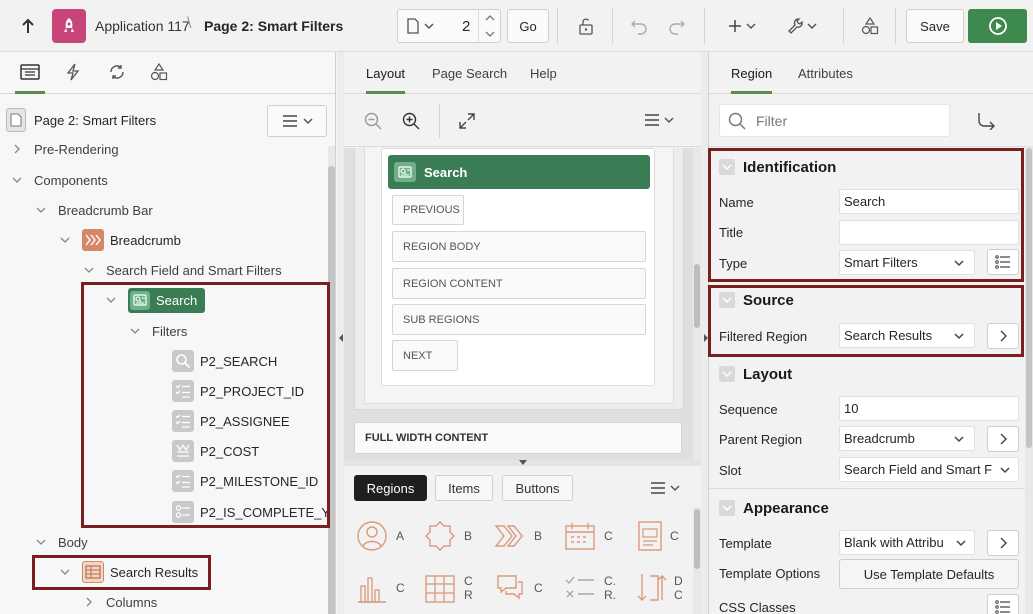 The height and width of the screenshot is (614, 1033). Describe the element at coordinates (543, 73) in the screenshot. I see `tab-help: Help` at that location.